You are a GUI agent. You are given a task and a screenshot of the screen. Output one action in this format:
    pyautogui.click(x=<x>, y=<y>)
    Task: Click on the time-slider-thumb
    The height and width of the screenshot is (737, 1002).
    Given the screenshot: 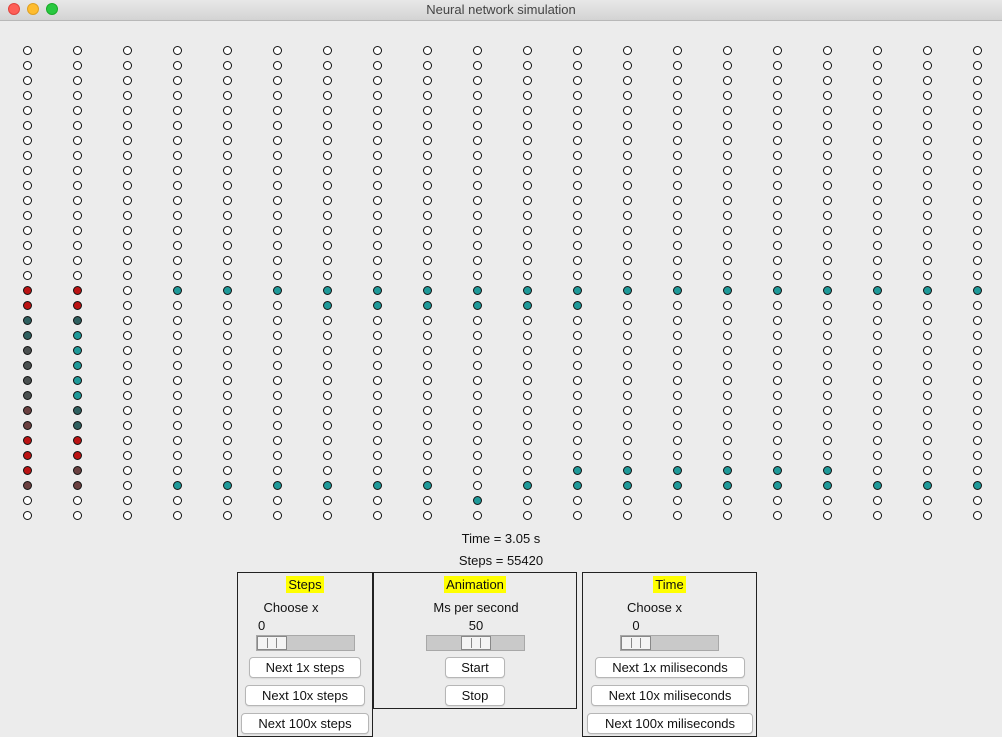 What is the action you would take?
    pyautogui.click(x=636, y=643)
    